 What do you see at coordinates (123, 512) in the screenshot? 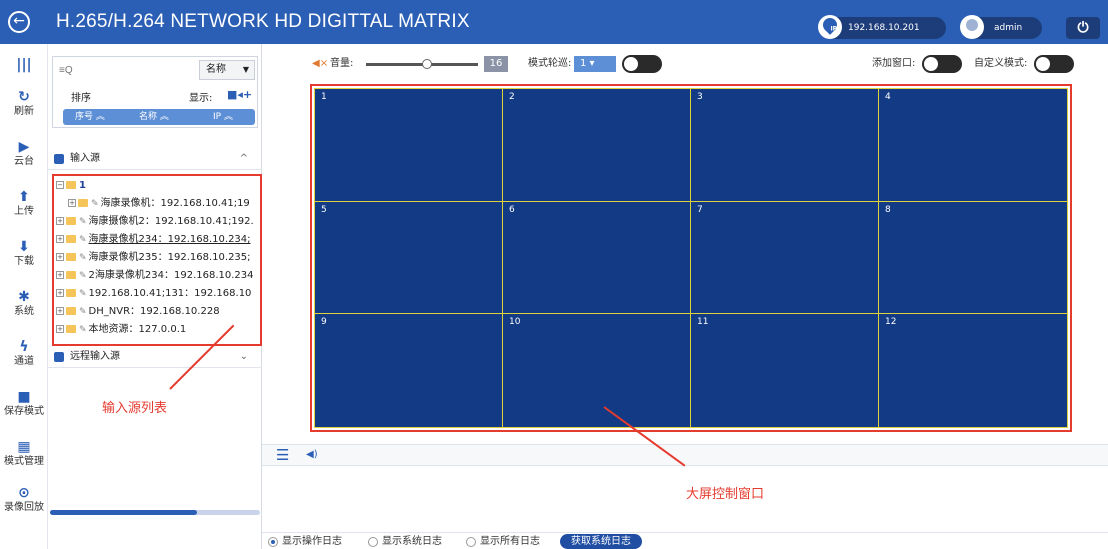
I see `progress-fill` at bounding box center [123, 512].